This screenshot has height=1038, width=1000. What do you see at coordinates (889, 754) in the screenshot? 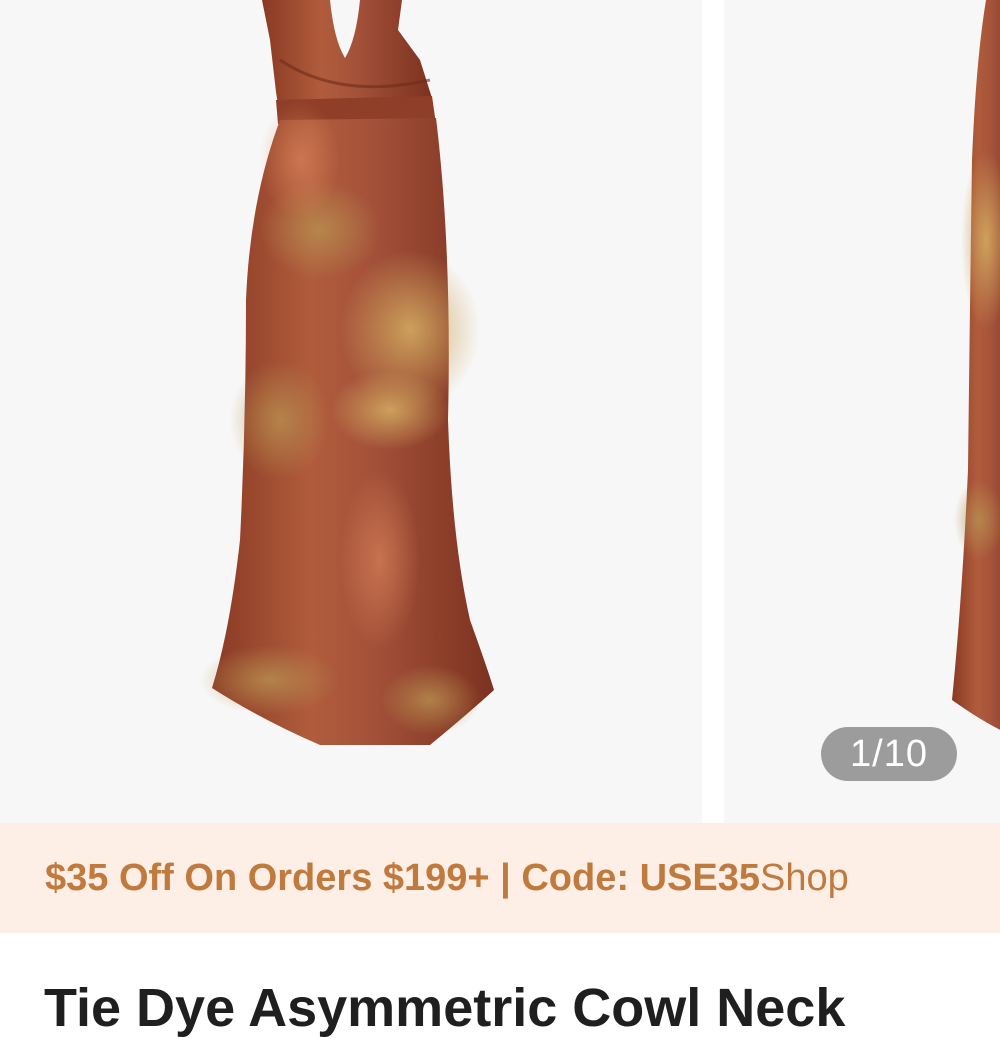
I see `image-counter-badge: 1/10` at bounding box center [889, 754].